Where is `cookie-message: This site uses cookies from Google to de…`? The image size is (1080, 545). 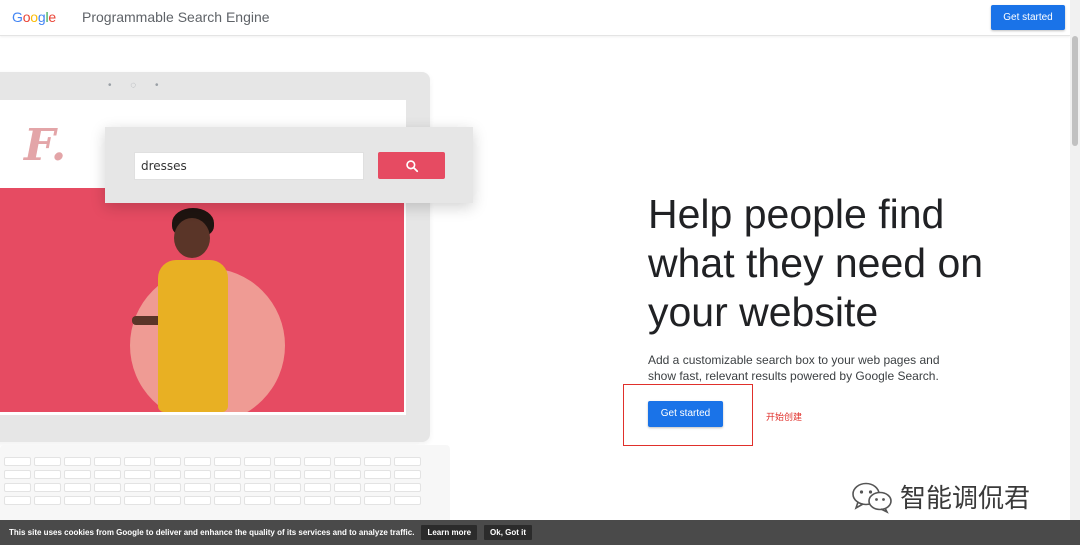 cookie-message: This site uses cookies from Google to de… is located at coordinates (212, 532).